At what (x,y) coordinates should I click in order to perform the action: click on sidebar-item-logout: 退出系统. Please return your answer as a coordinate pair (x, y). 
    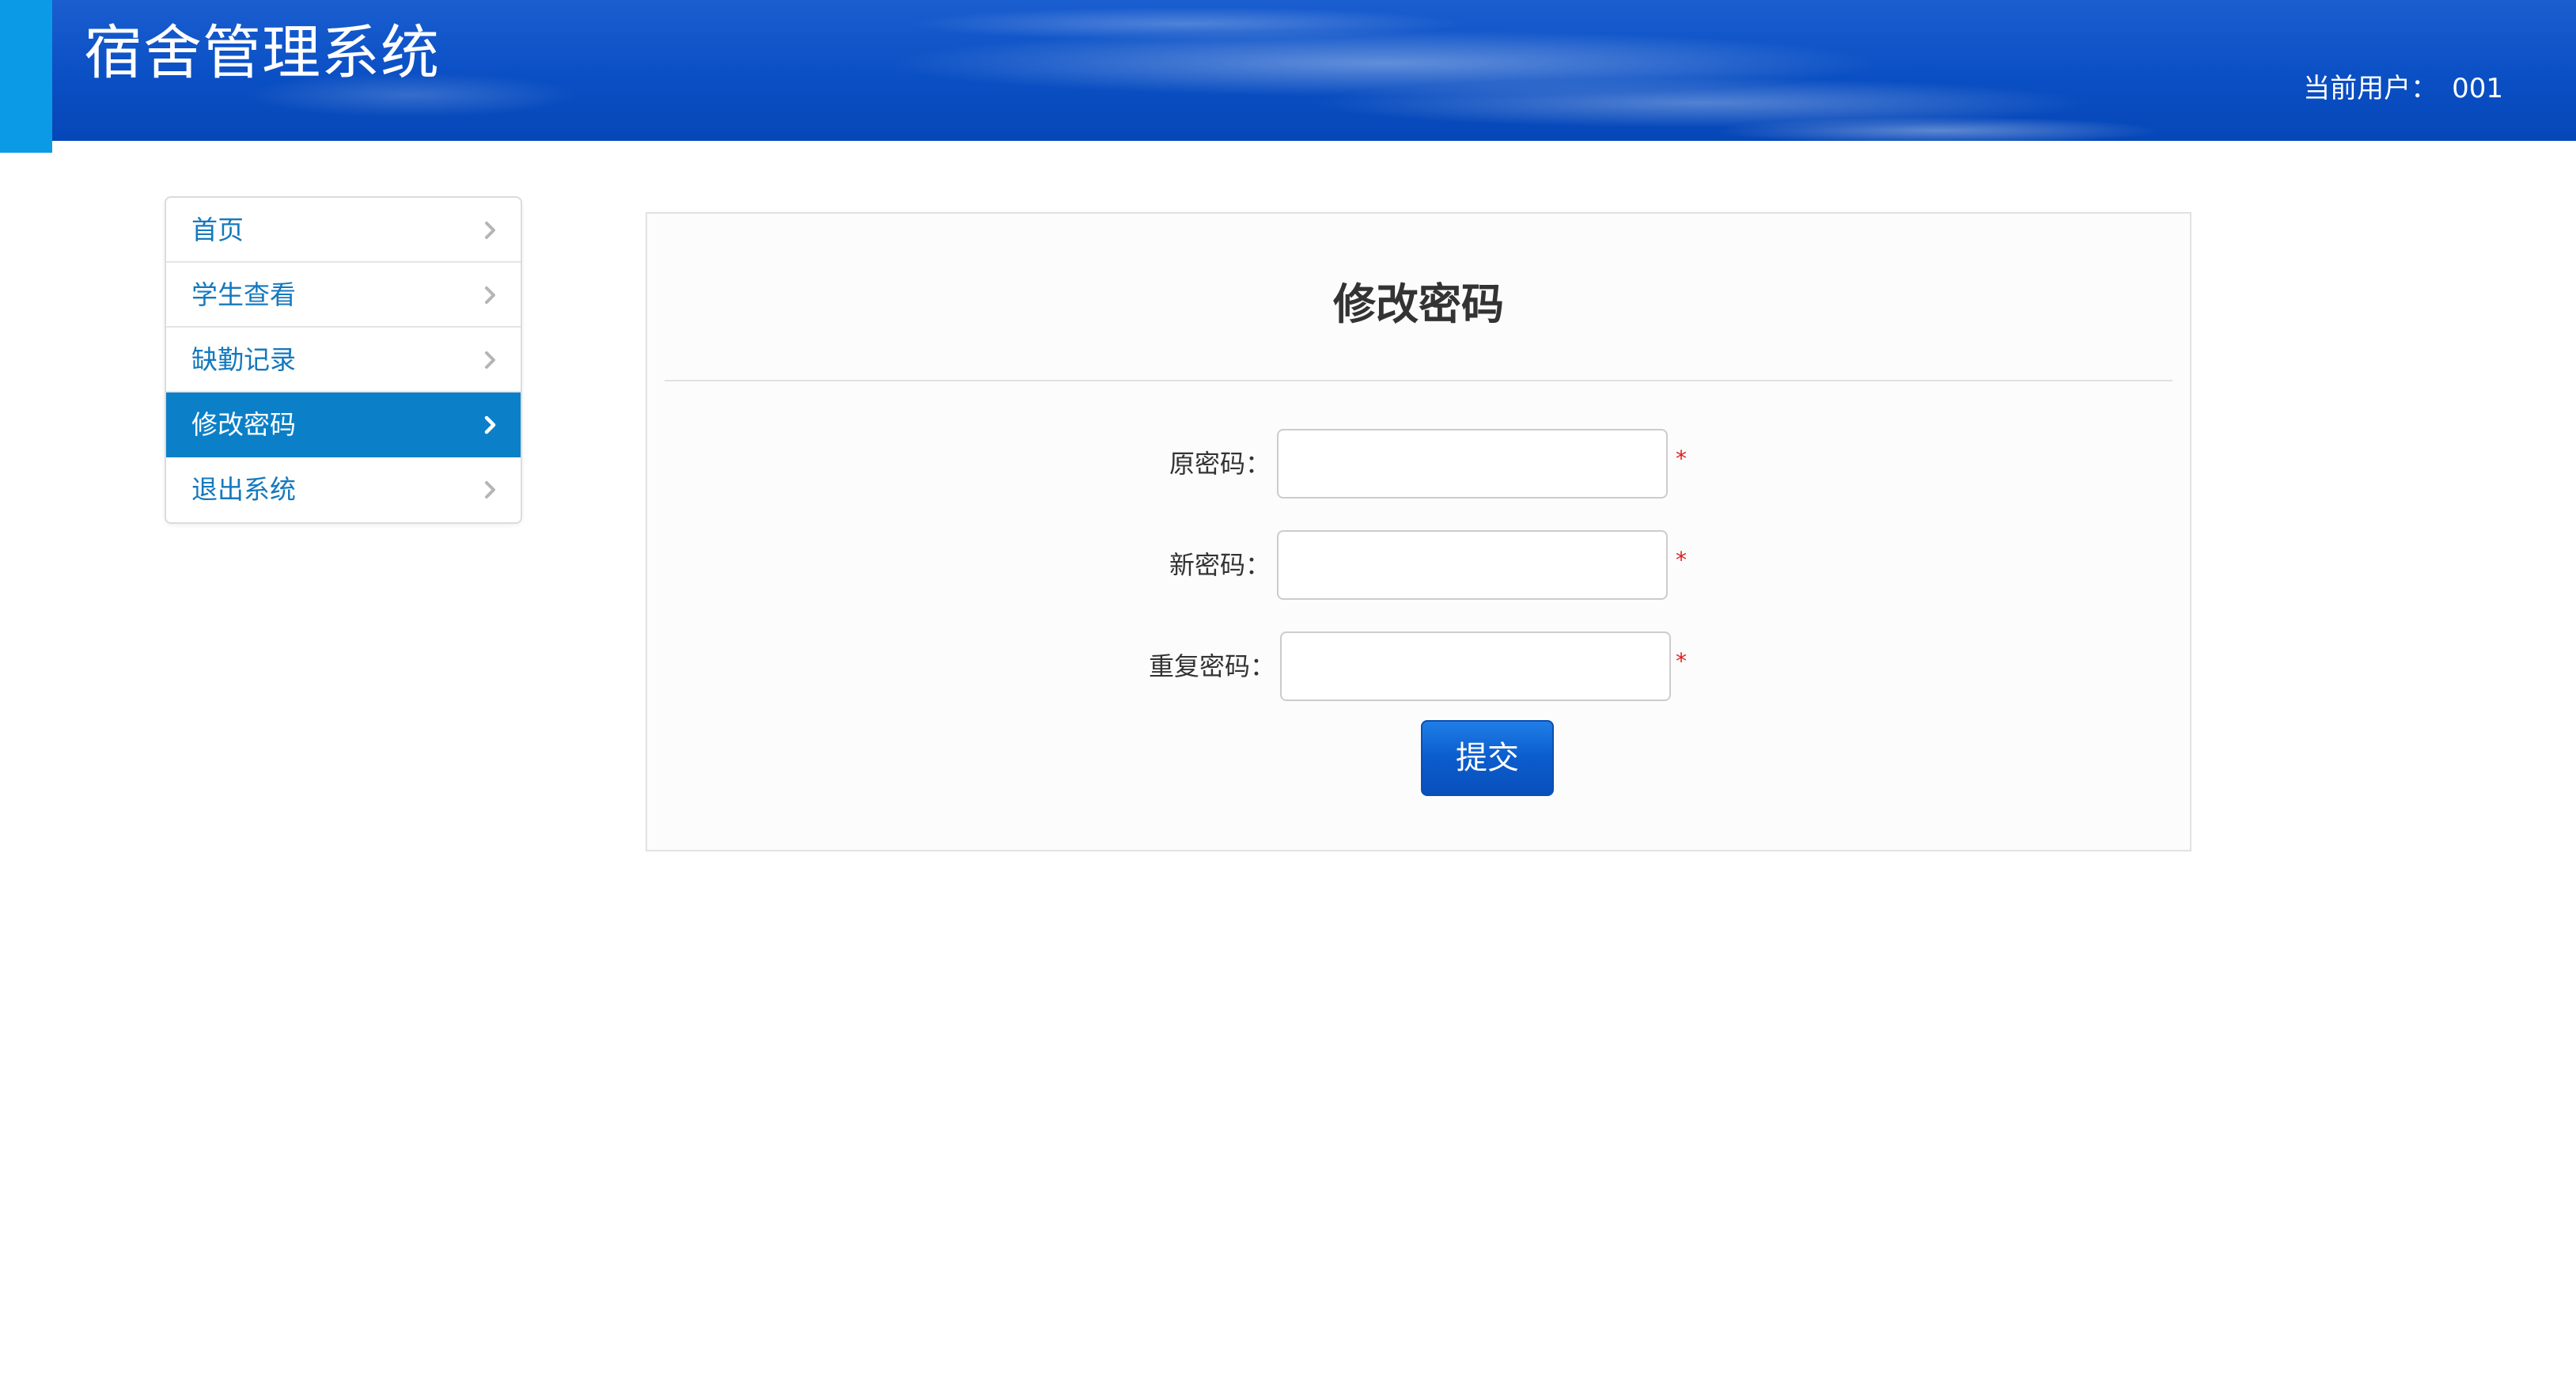
    Looking at the image, I should click on (343, 489).